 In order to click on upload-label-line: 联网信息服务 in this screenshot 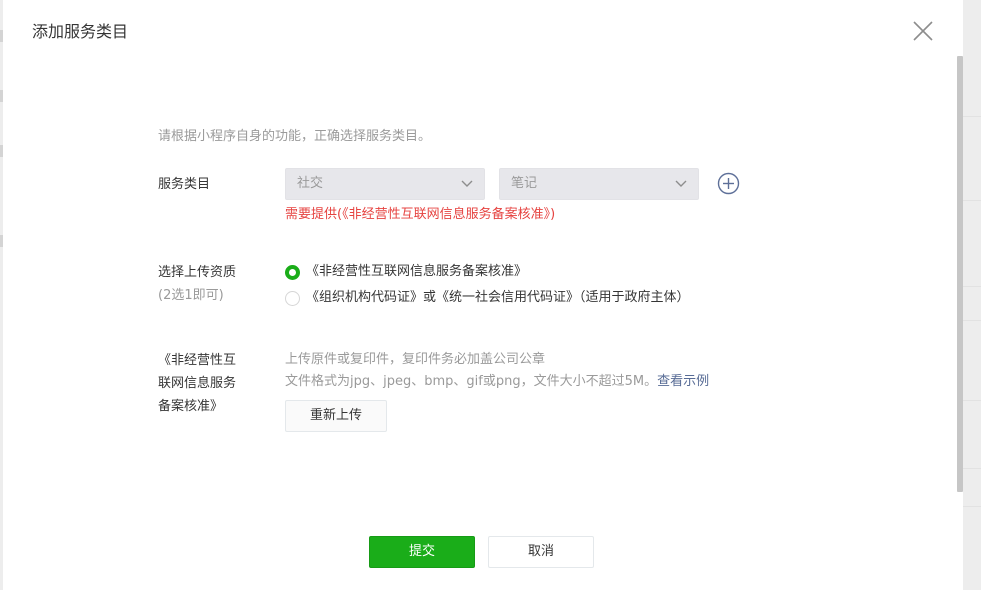, I will do `click(197, 383)`.